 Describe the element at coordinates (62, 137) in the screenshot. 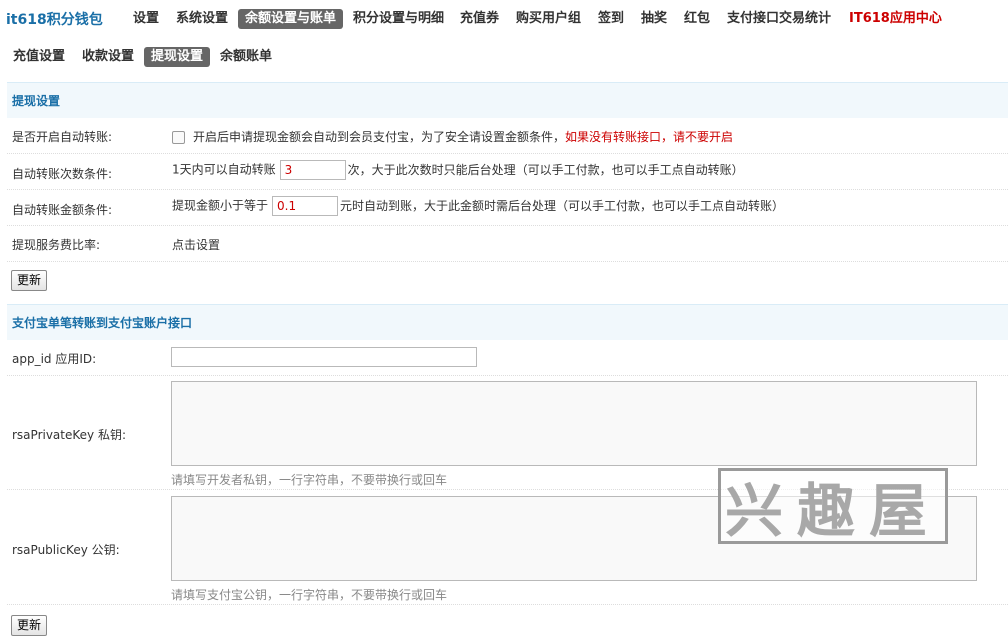

I see `auto-transfer-label: 是否开启自动转账:` at that location.